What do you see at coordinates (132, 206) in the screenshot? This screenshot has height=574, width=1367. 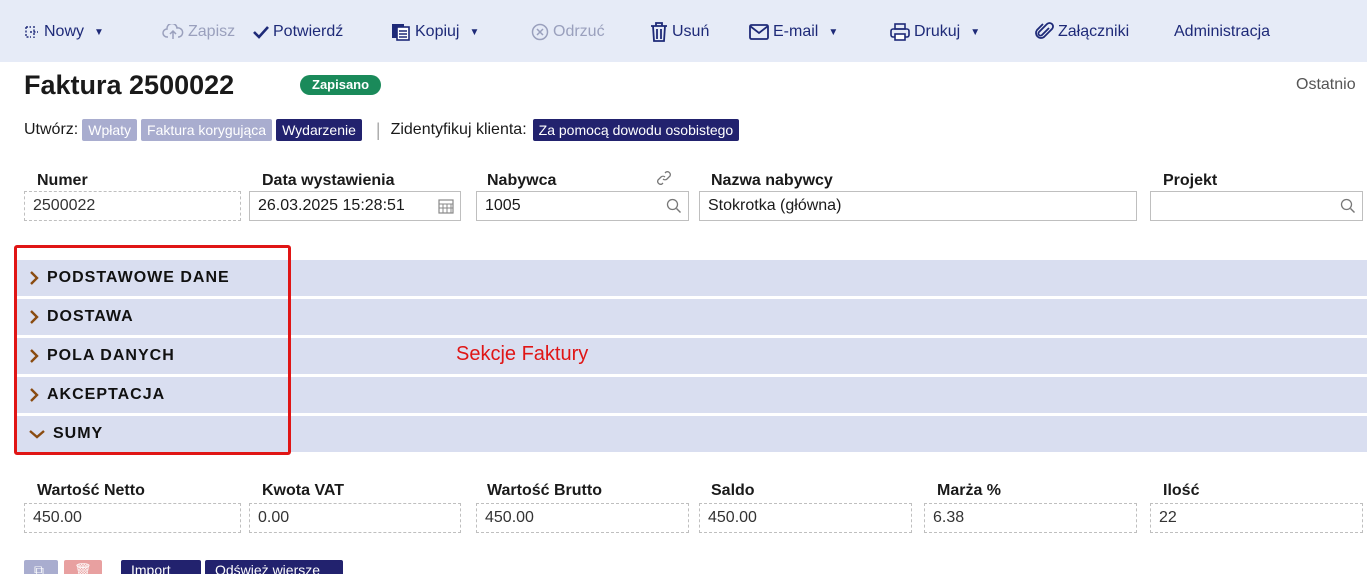 I see `number-field: 2500022` at bounding box center [132, 206].